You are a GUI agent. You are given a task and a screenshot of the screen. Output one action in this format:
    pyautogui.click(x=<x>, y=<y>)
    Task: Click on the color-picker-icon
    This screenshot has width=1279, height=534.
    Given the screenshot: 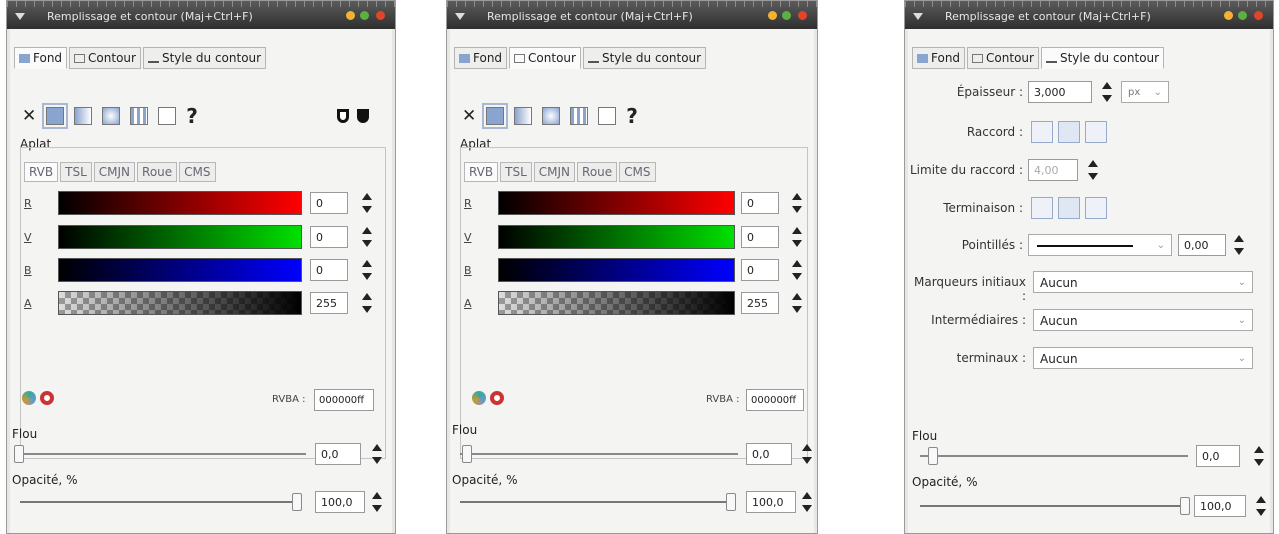 What is the action you would take?
    pyautogui.click(x=479, y=398)
    